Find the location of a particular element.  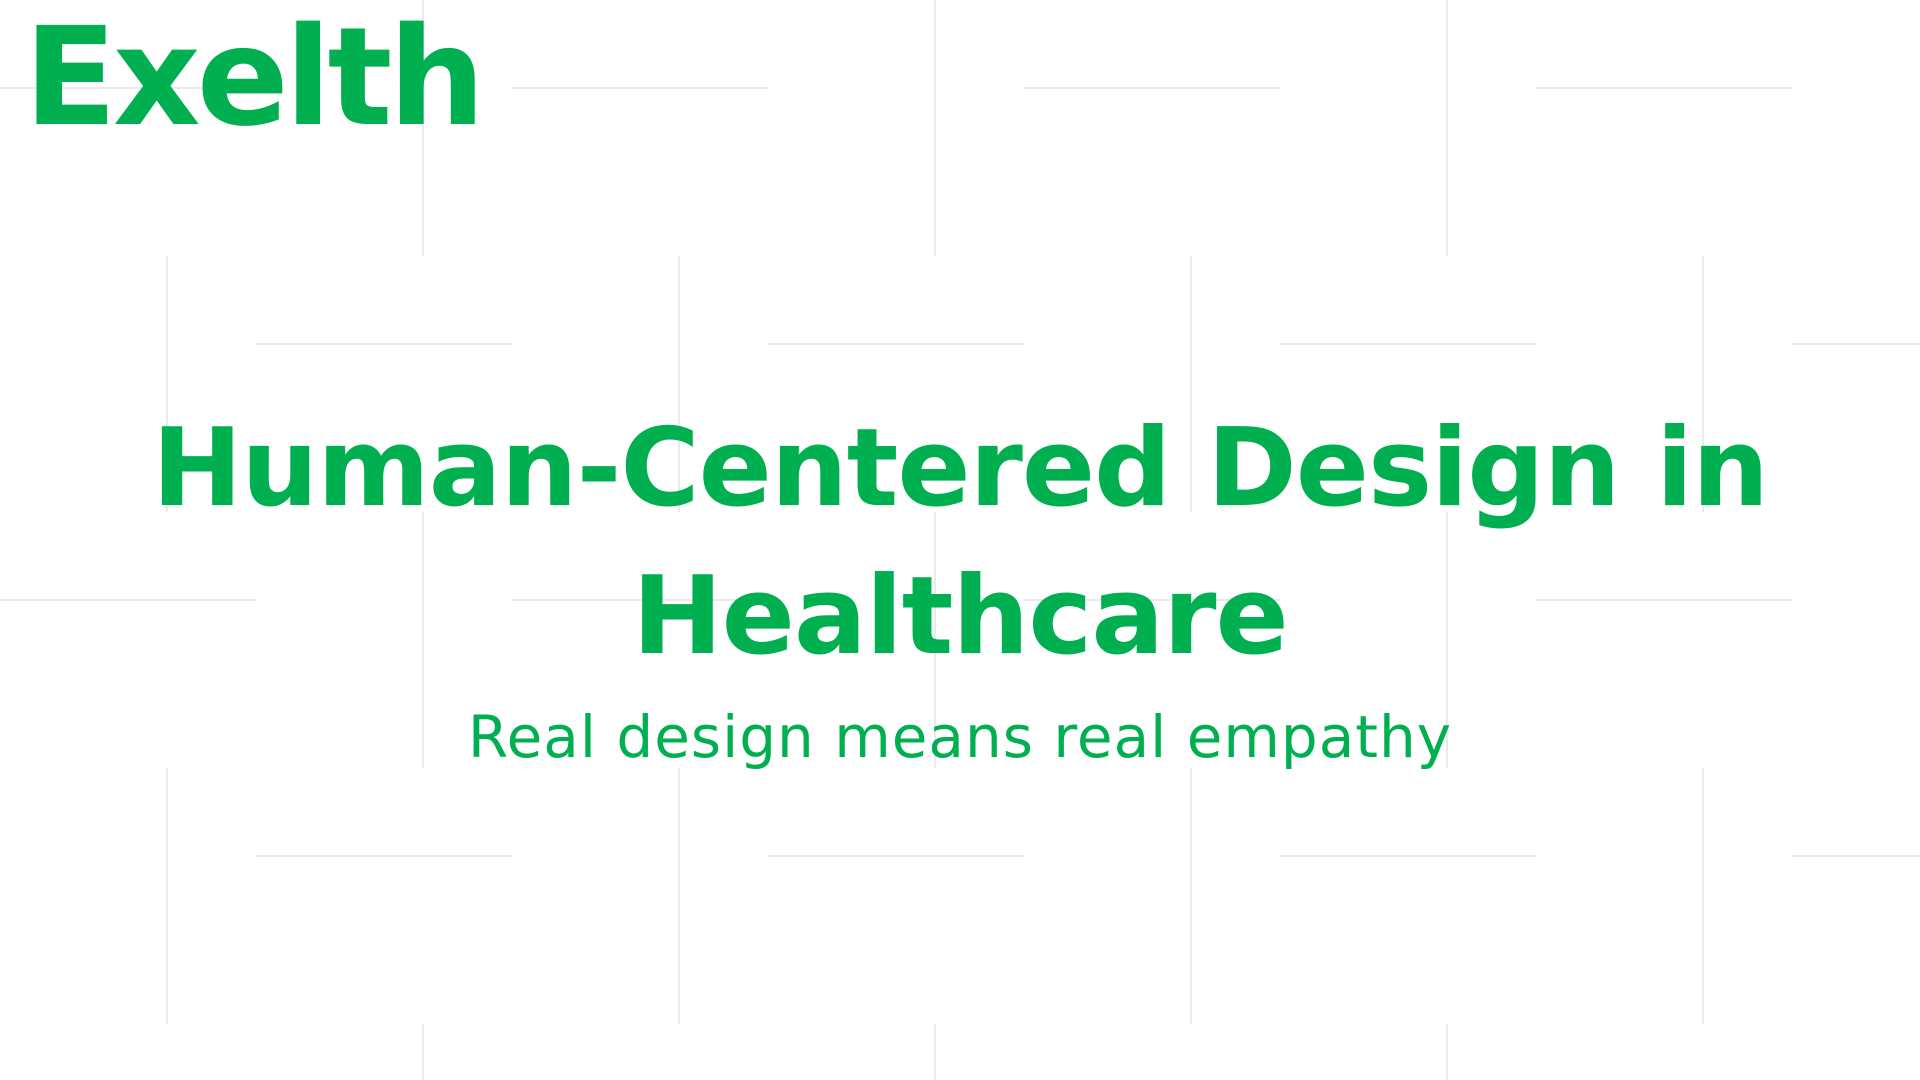

subtitle: Real design means real empathy is located at coordinates (960, 737).